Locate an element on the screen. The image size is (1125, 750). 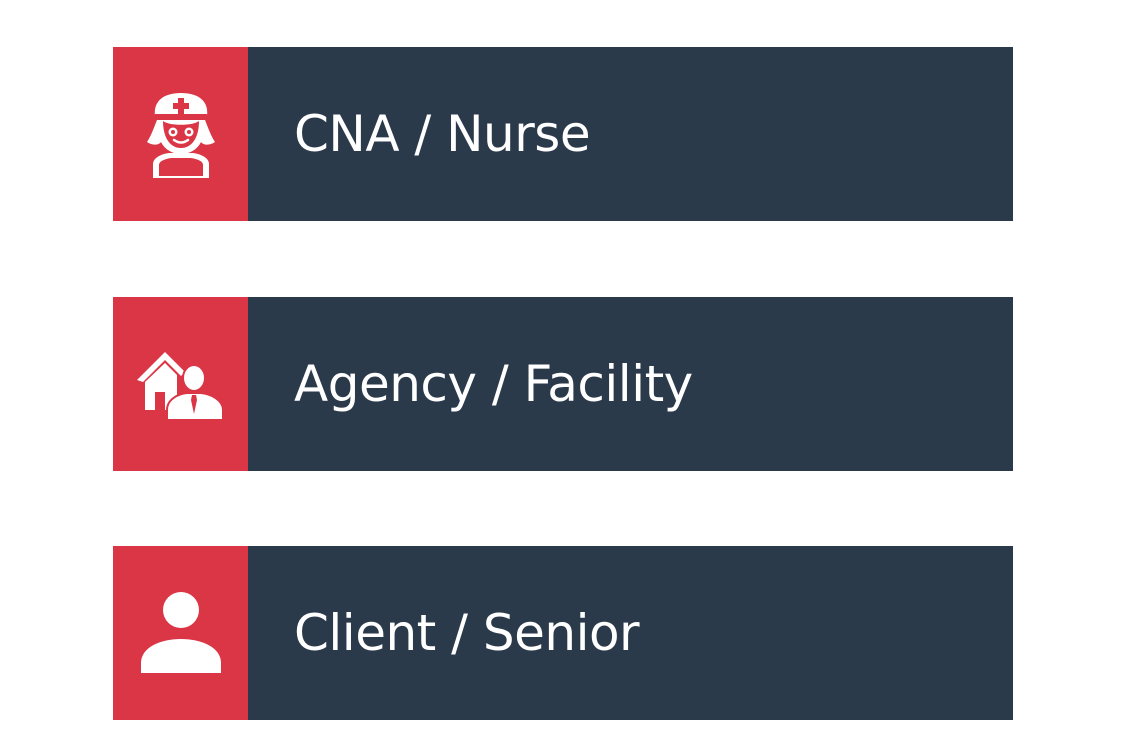
nurse-icon is located at coordinates (180, 135).